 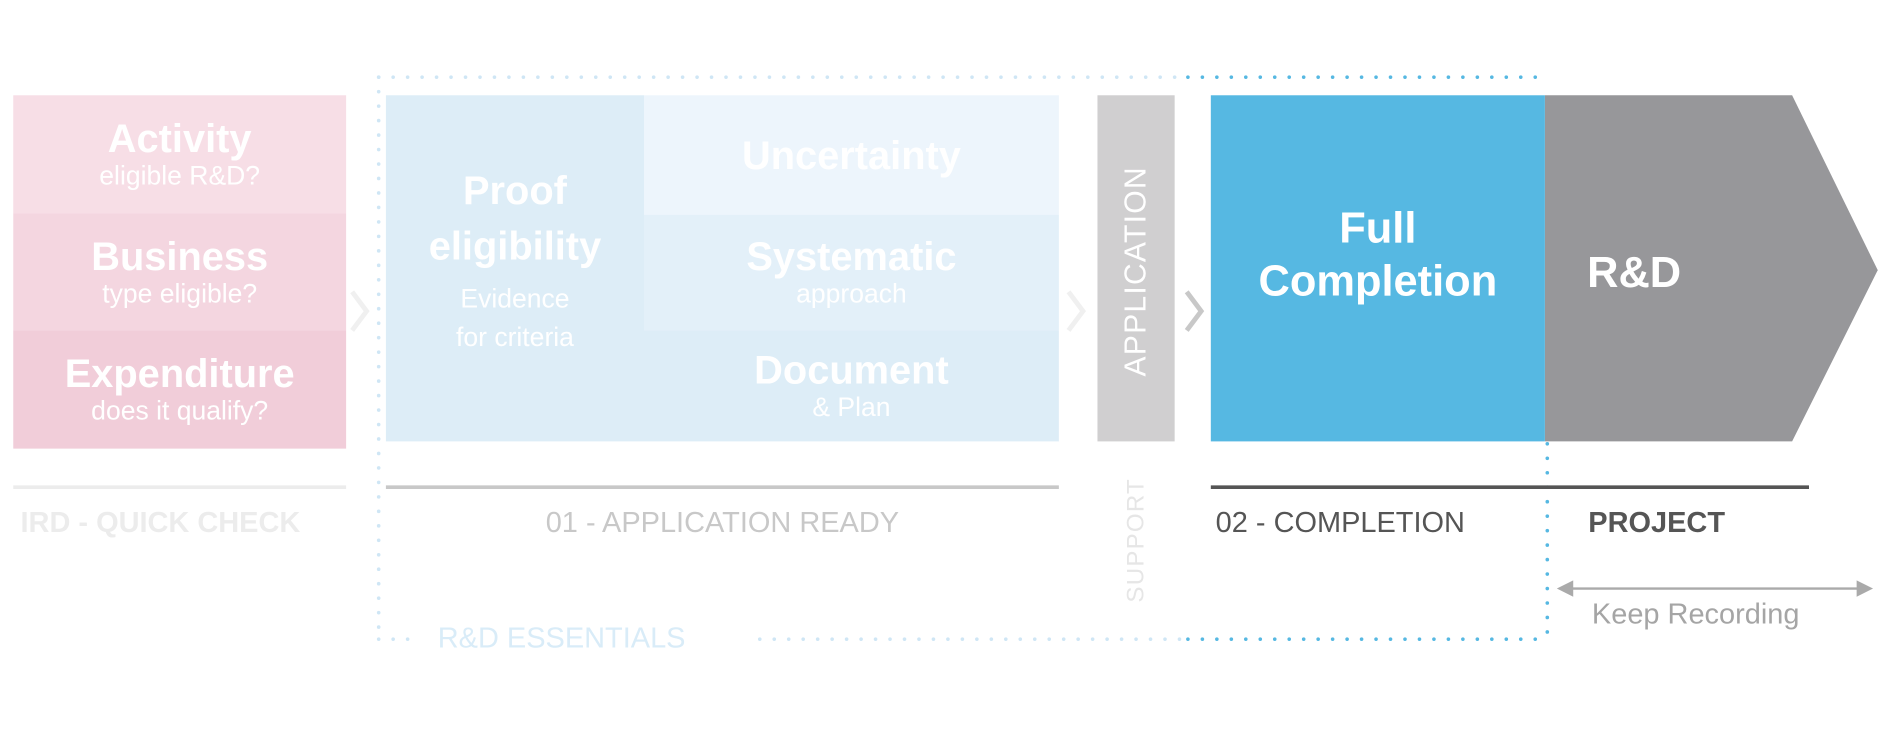 What do you see at coordinates (180, 293) in the screenshot?
I see `row-subtitle: type eligible?` at bounding box center [180, 293].